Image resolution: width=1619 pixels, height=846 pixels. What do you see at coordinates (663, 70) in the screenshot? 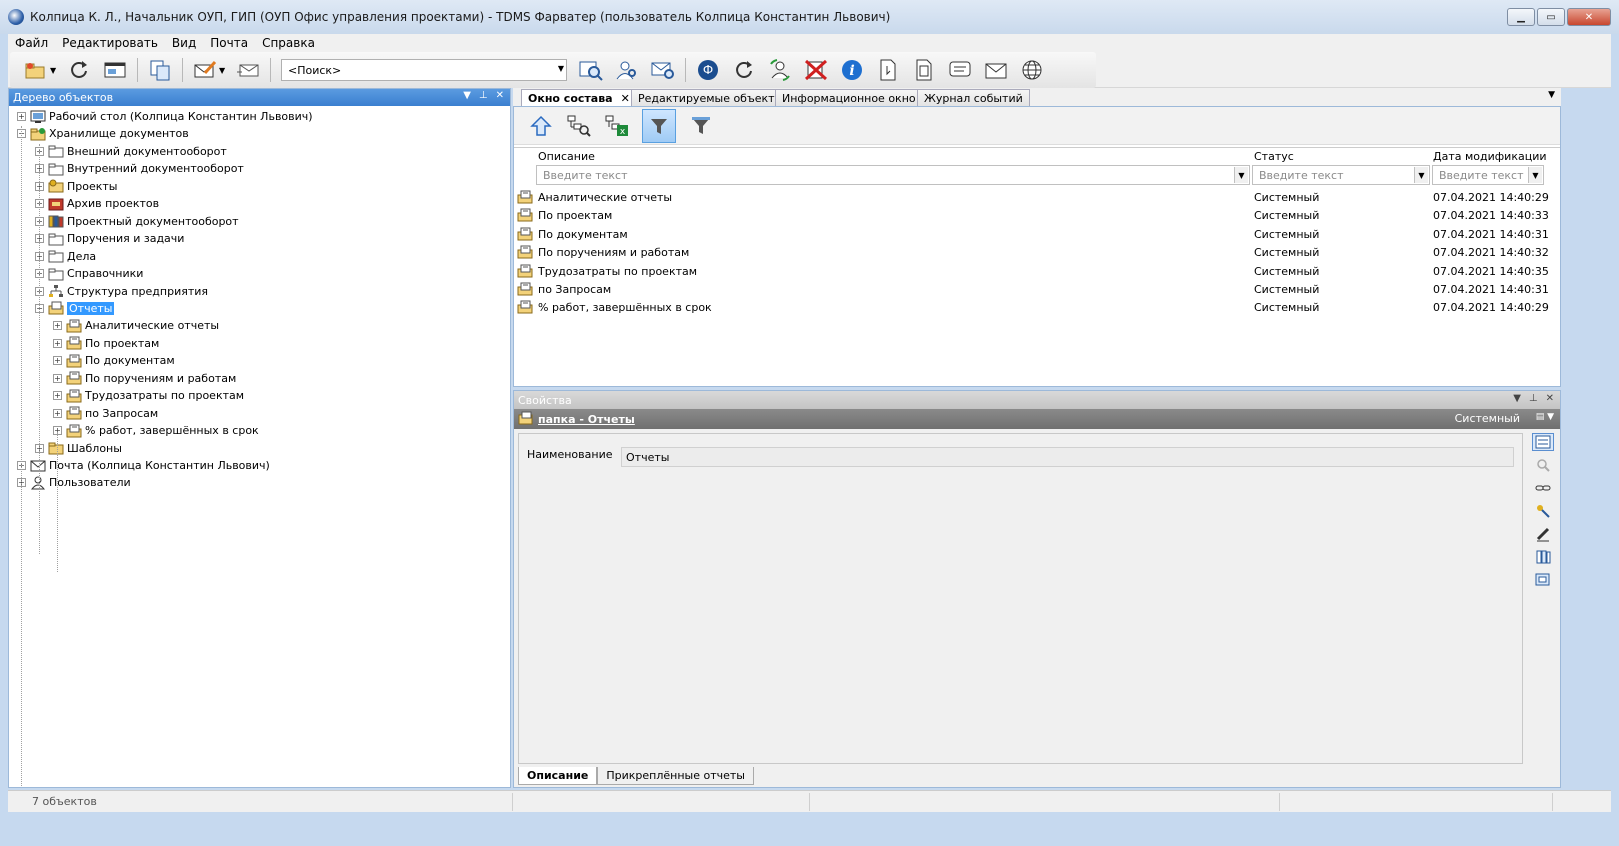
I see `mail-search-icon` at bounding box center [663, 70].